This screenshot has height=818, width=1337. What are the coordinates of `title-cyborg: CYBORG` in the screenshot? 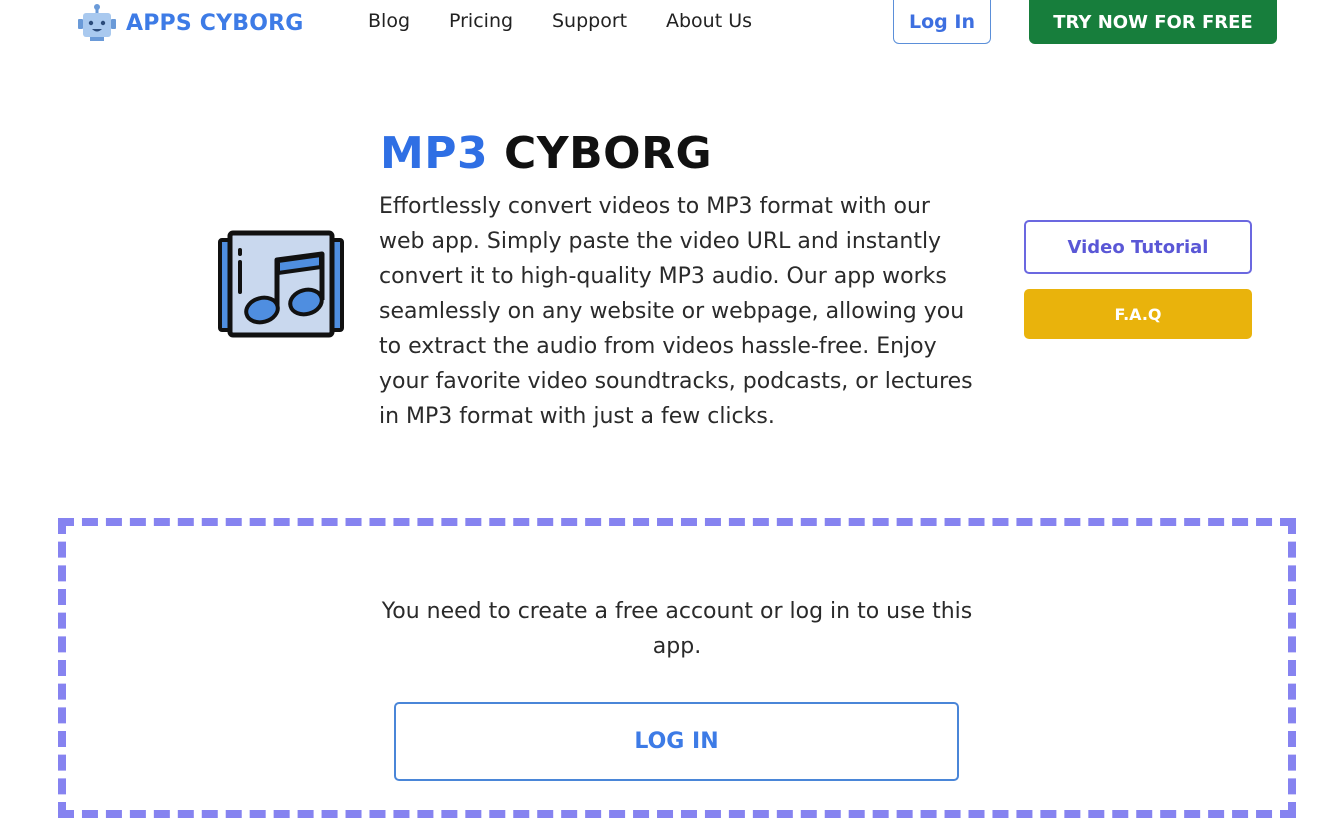 It's located at (608, 153).